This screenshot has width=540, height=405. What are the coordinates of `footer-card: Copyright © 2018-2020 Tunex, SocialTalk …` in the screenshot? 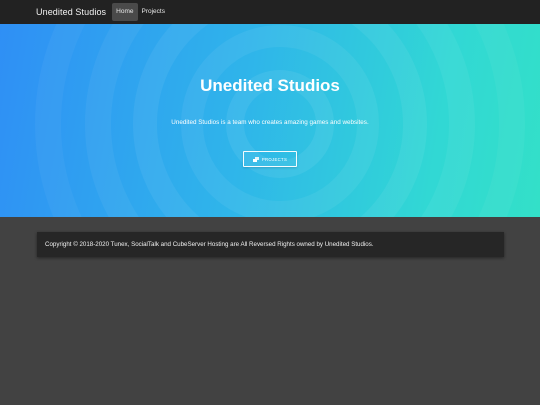 It's located at (270, 244).